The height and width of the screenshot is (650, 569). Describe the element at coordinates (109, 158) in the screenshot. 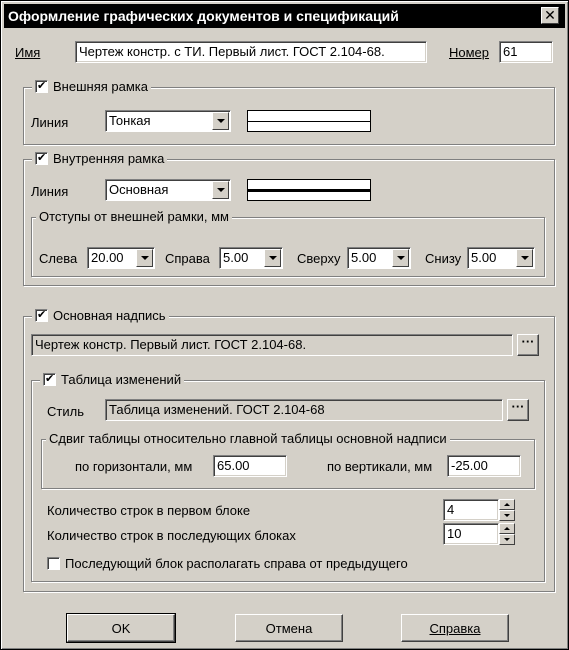

I see `inner-frame-title: Внутренняя рамка` at that location.